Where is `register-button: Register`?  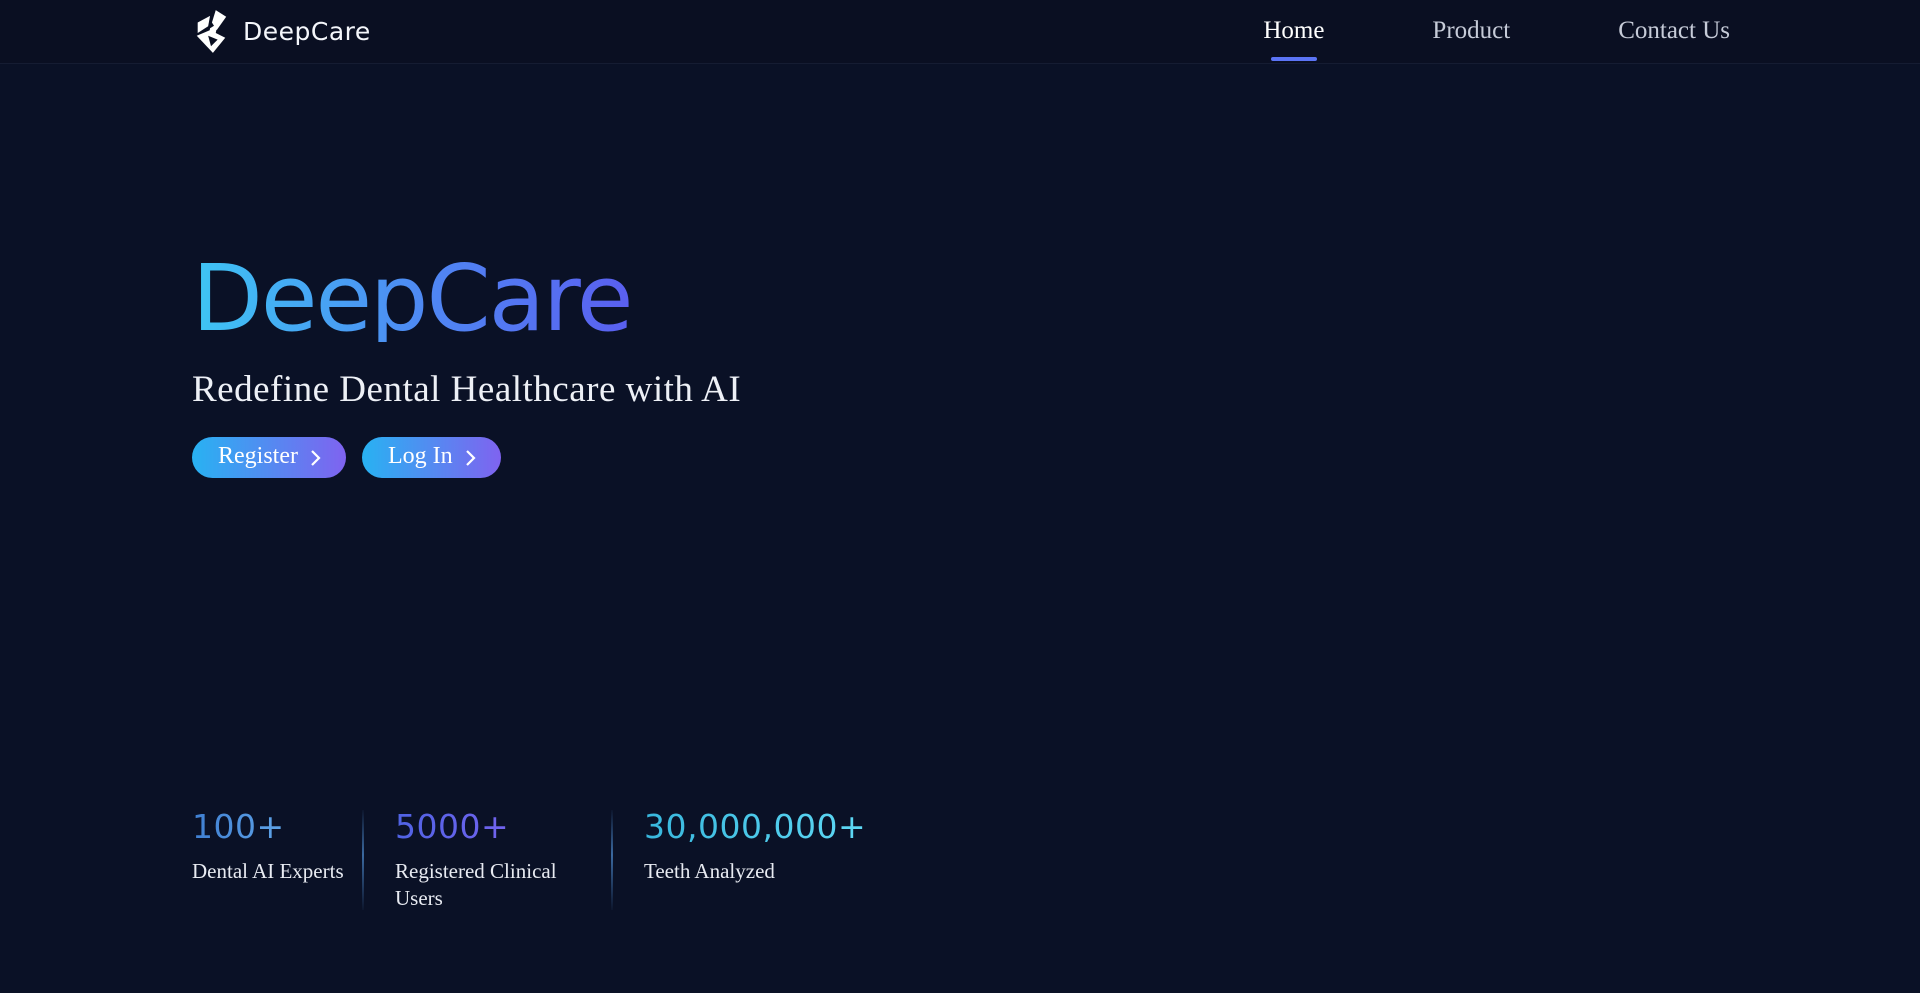 register-button: Register is located at coordinates (269, 458).